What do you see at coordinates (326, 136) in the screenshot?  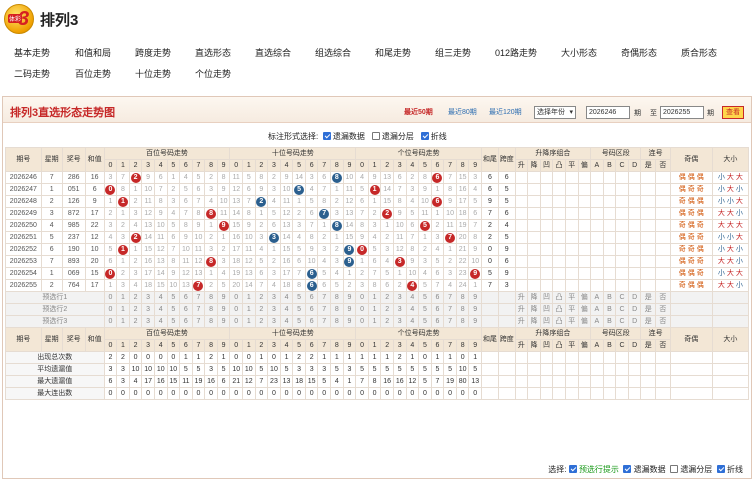 I see `missing-data-checkbox` at bounding box center [326, 136].